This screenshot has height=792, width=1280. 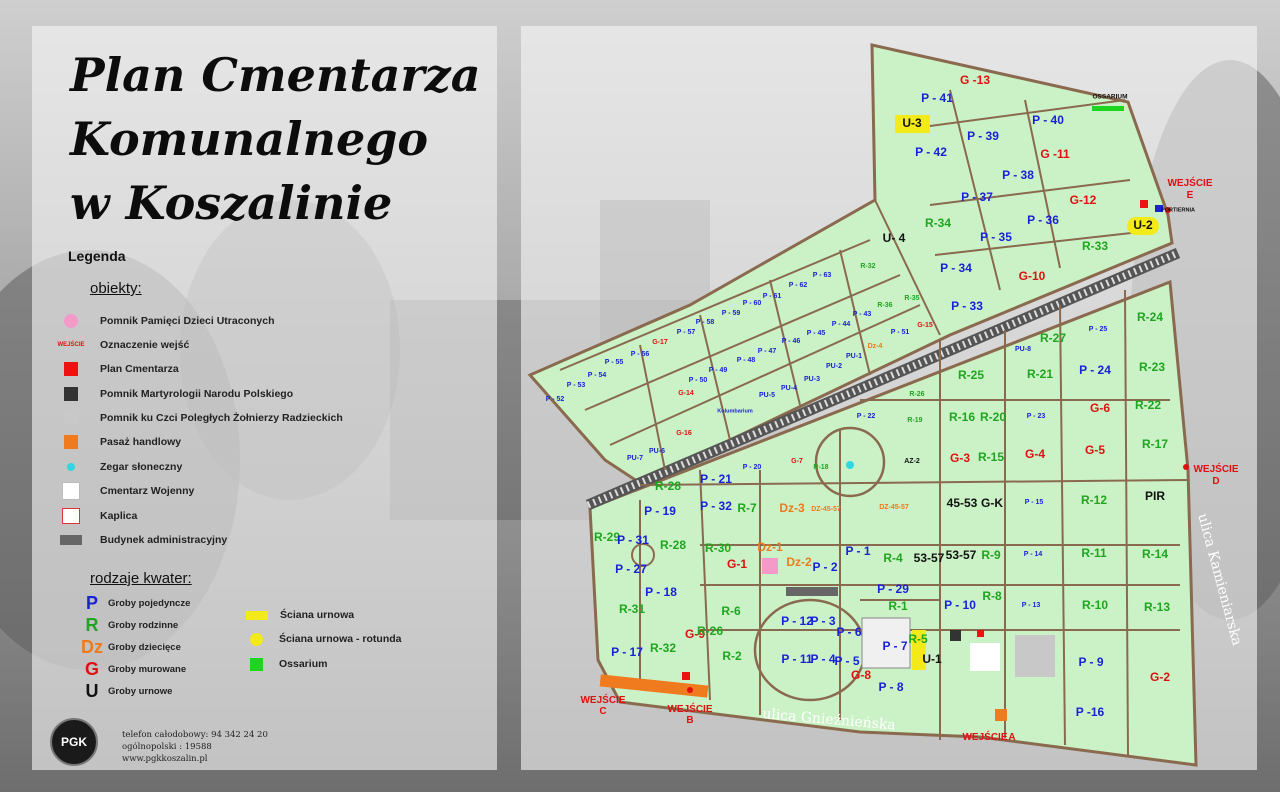 What do you see at coordinates (884, 305) in the screenshot?
I see `quarter-label-r-36: R-36` at bounding box center [884, 305].